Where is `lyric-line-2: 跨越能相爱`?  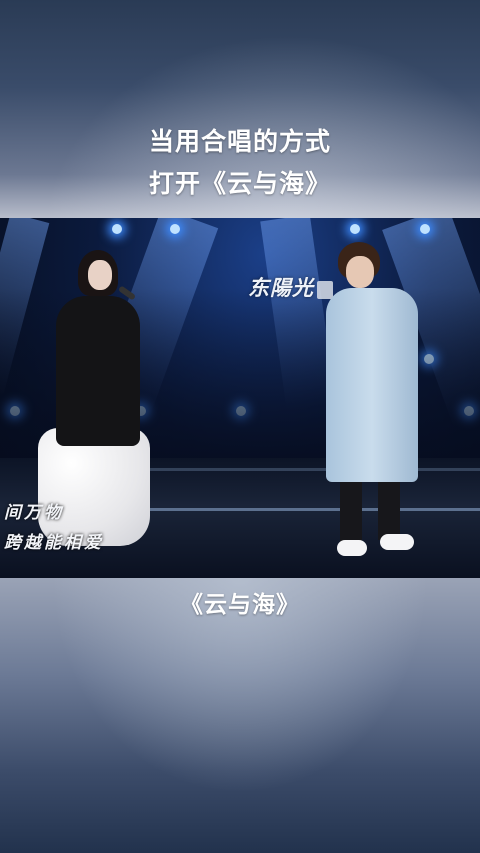
lyric-line-2: 跨越能相爱 is located at coordinates (54, 543).